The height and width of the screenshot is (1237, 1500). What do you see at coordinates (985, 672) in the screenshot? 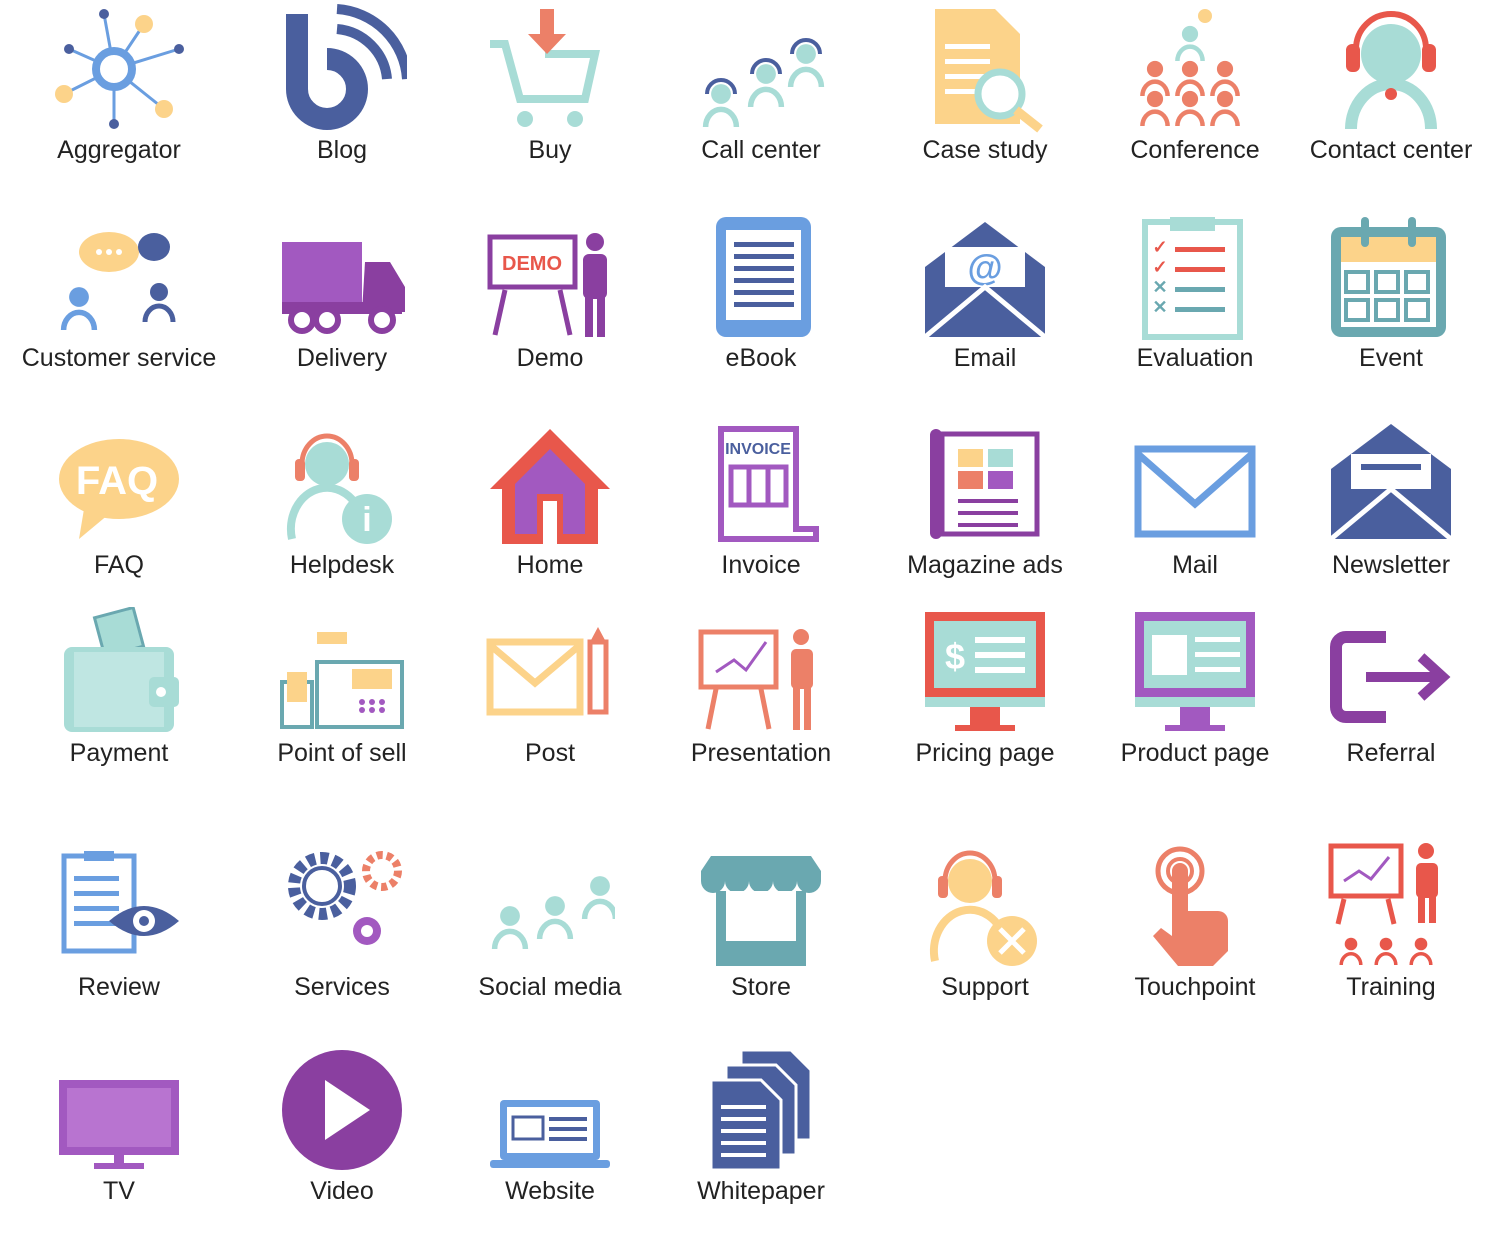
I see `pricing-page-icon: $` at bounding box center [985, 672].